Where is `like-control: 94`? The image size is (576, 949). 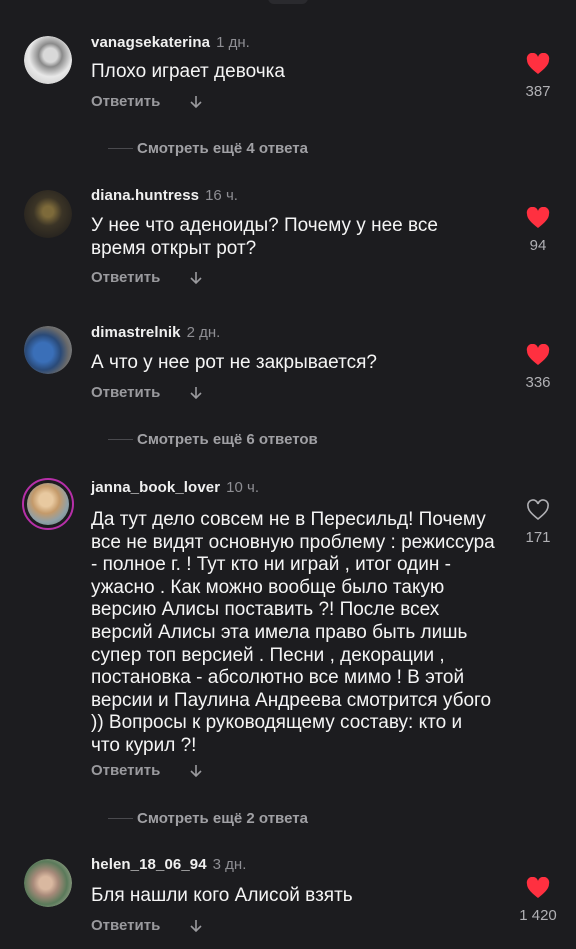 like-control: 94 is located at coordinates (538, 230).